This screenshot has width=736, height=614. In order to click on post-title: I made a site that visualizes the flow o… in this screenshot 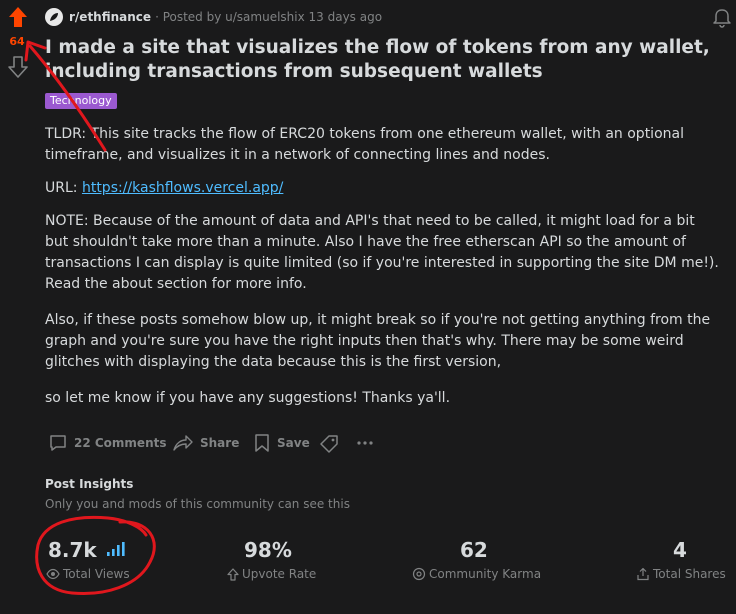, I will do `click(385, 60)`.